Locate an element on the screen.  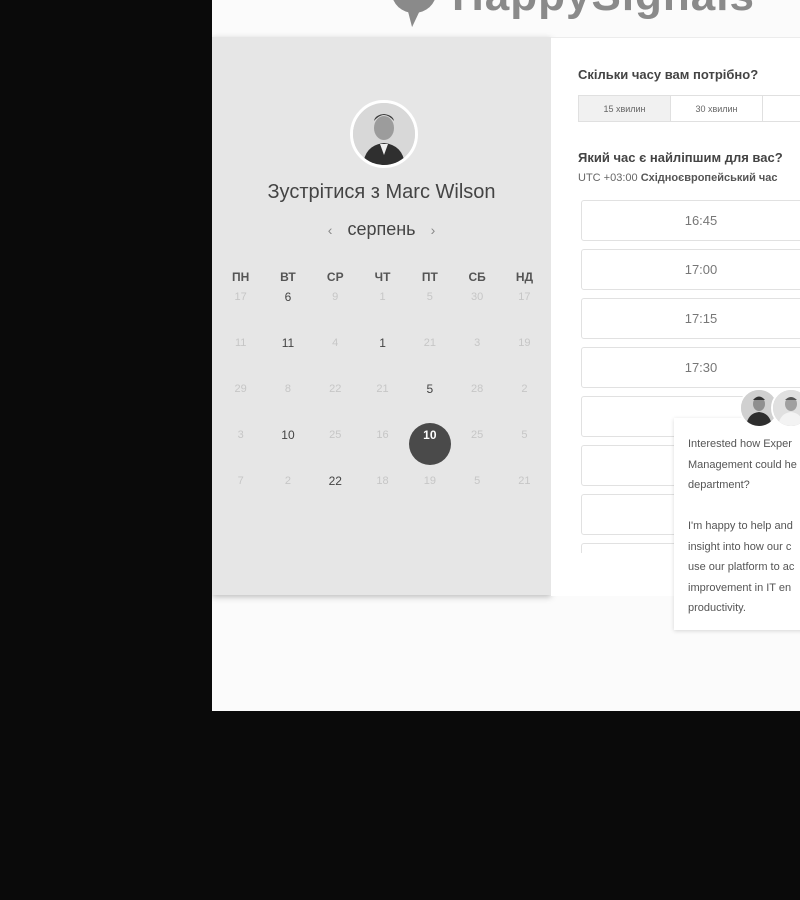
calendar-day: 29 is located at coordinates (240, 405).